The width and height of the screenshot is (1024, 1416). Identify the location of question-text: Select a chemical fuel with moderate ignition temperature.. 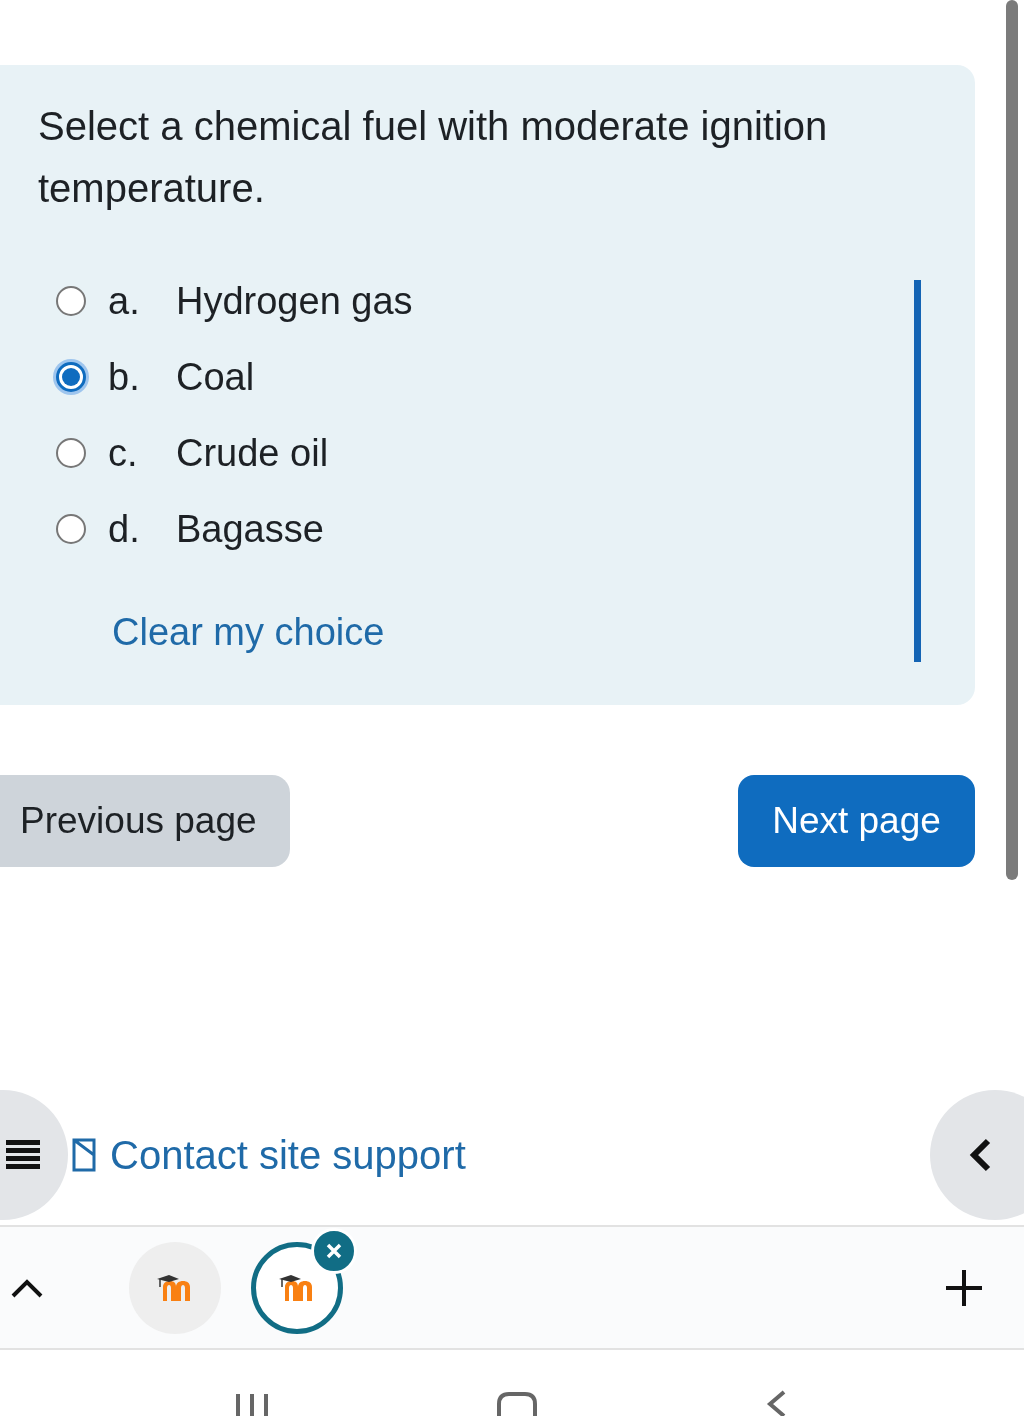
(433, 157).